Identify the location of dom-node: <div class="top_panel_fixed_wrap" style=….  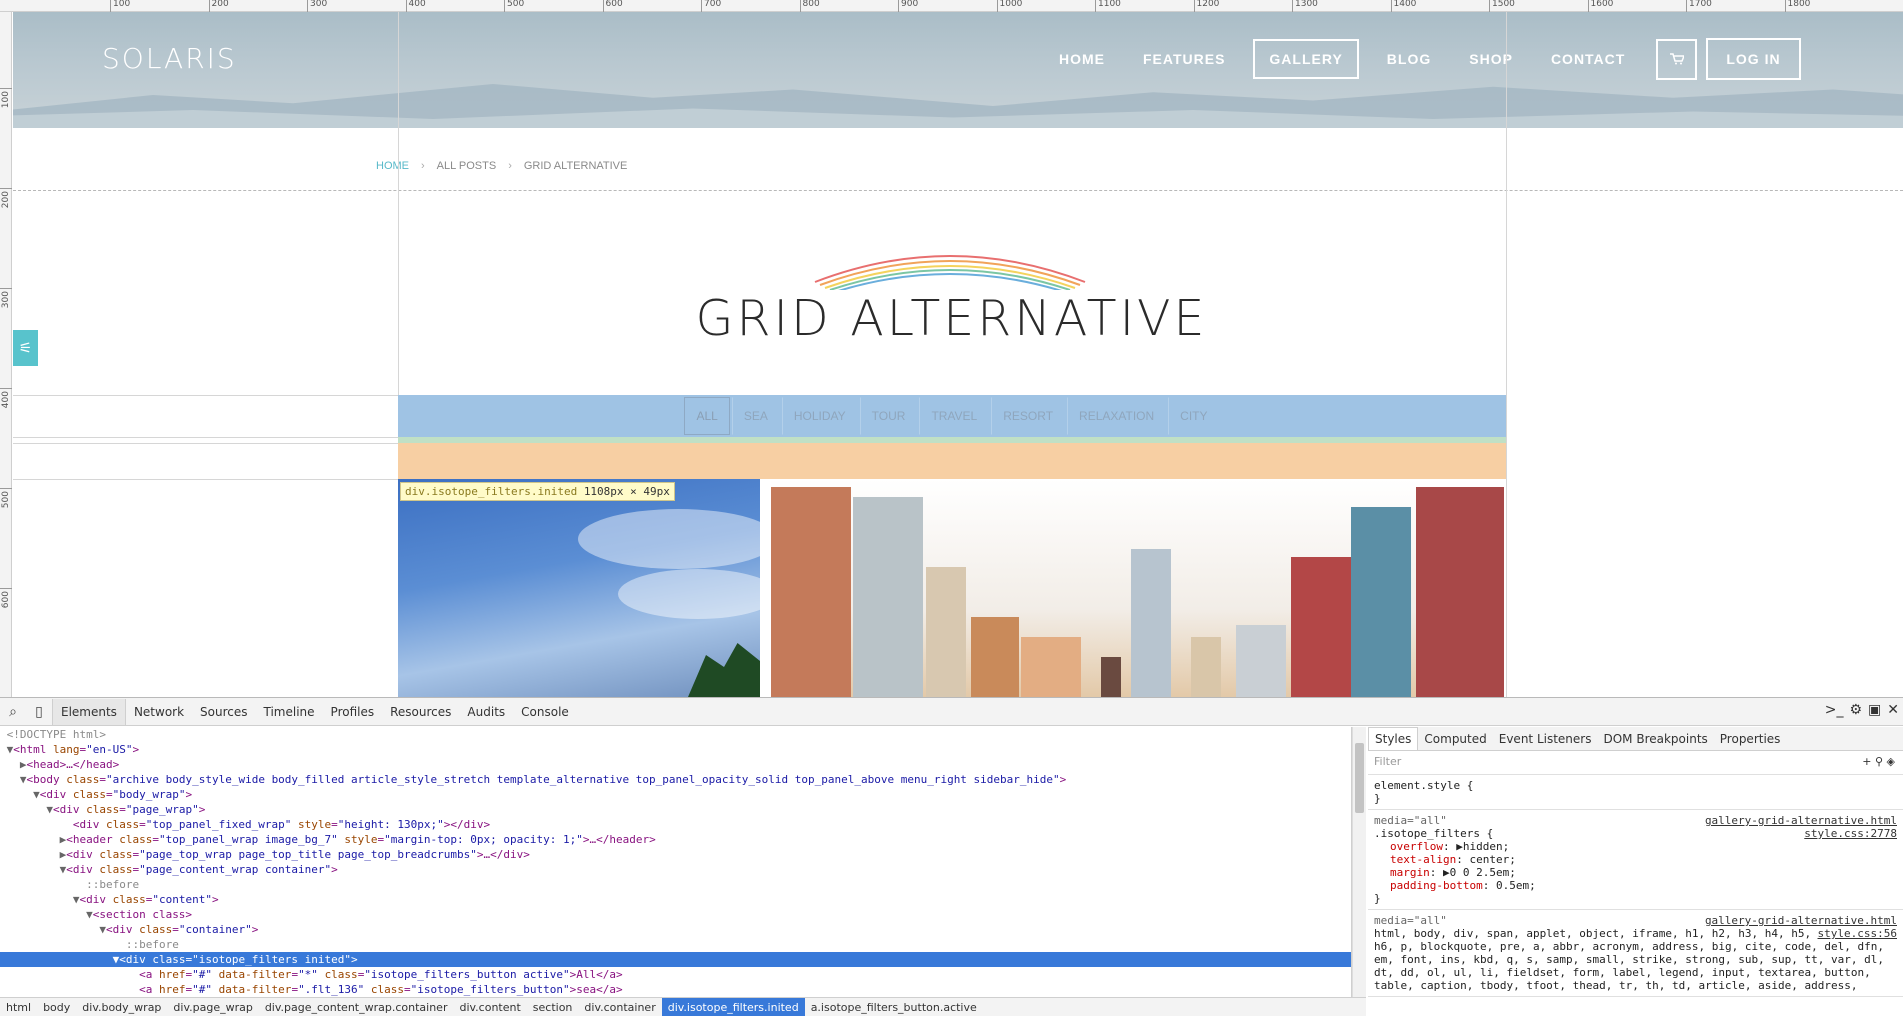
(675, 824).